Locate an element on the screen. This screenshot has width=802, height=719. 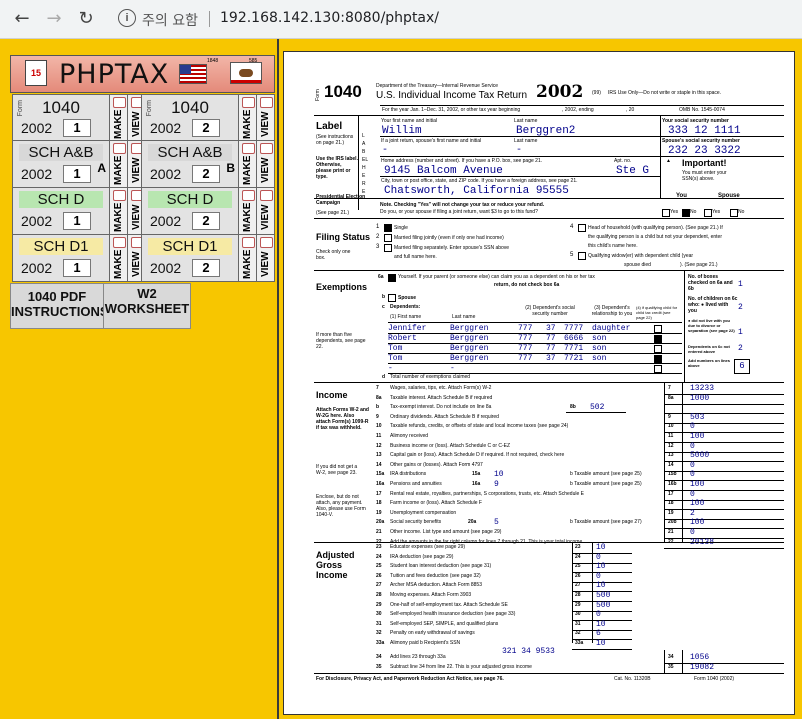
form-tile-button: SCH D 2002 2 is located at coordinates (190, 211).